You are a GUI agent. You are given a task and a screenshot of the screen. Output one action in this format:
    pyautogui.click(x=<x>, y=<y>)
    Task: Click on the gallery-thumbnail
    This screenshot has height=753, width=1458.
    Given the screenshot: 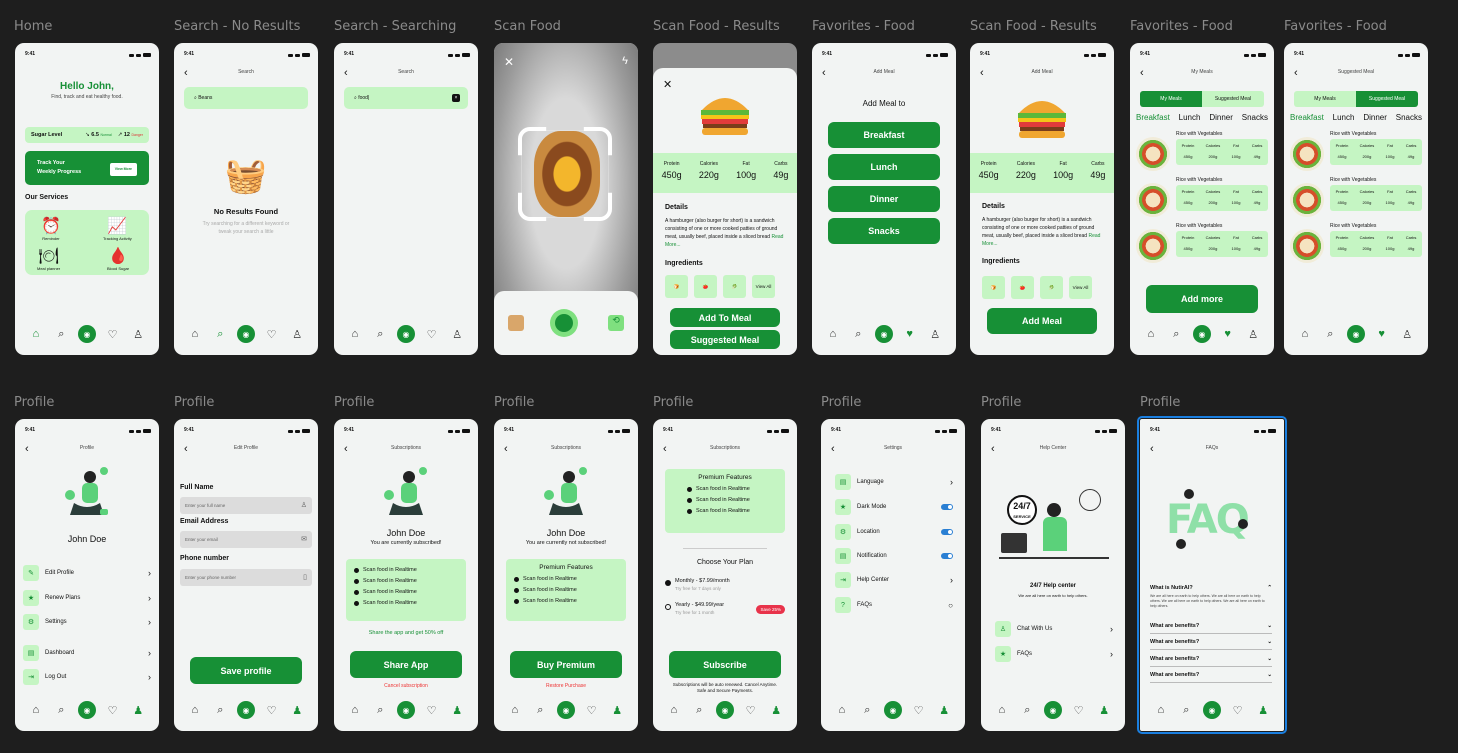 What is the action you would take?
    pyautogui.click(x=516, y=323)
    